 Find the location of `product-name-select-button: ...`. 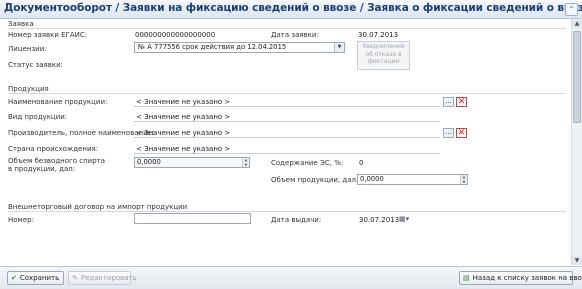

product-name-select-button: ... is located at coordinates (448, 102).